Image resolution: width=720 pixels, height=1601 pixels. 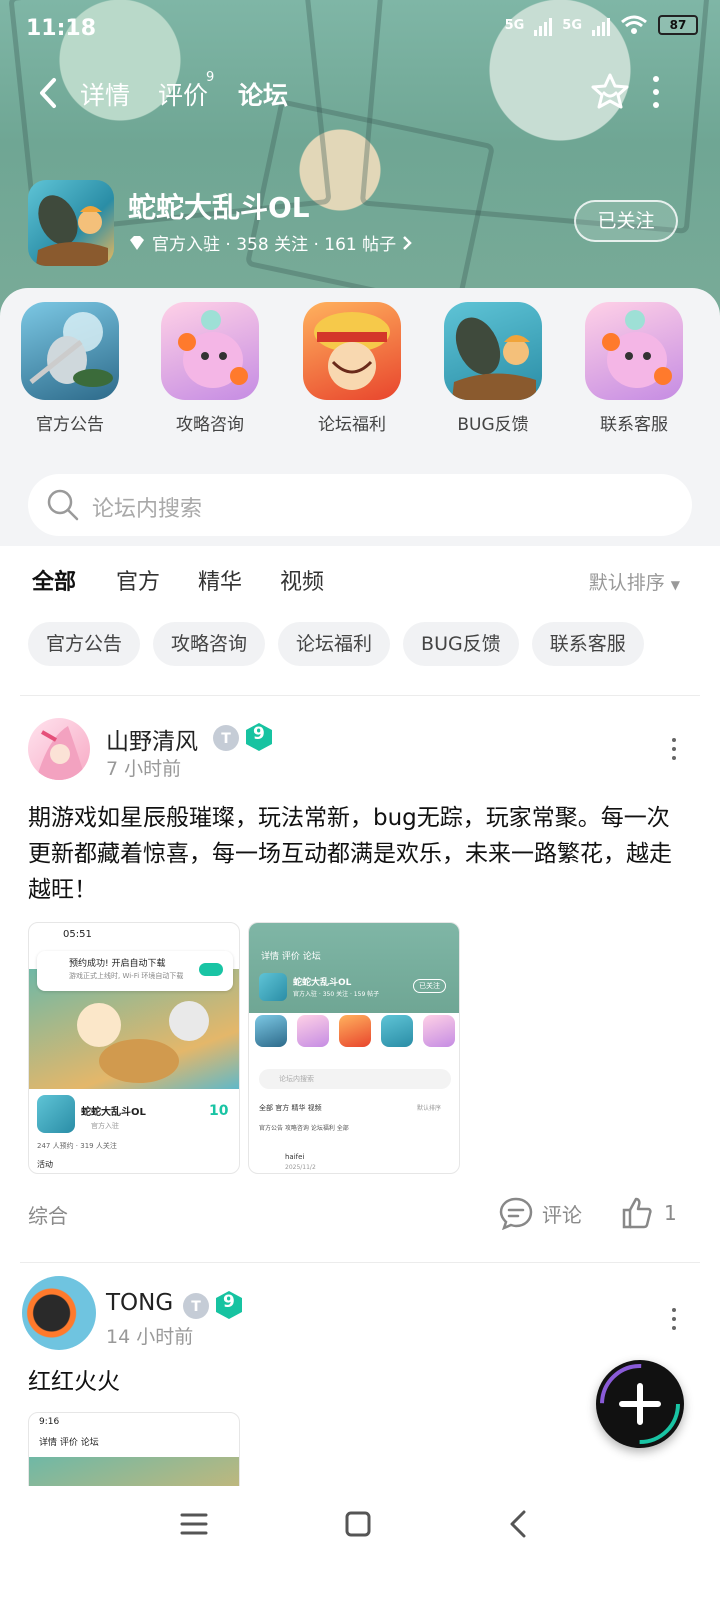 I want to click on status-time: 11:18, so click(x=61, y=28).